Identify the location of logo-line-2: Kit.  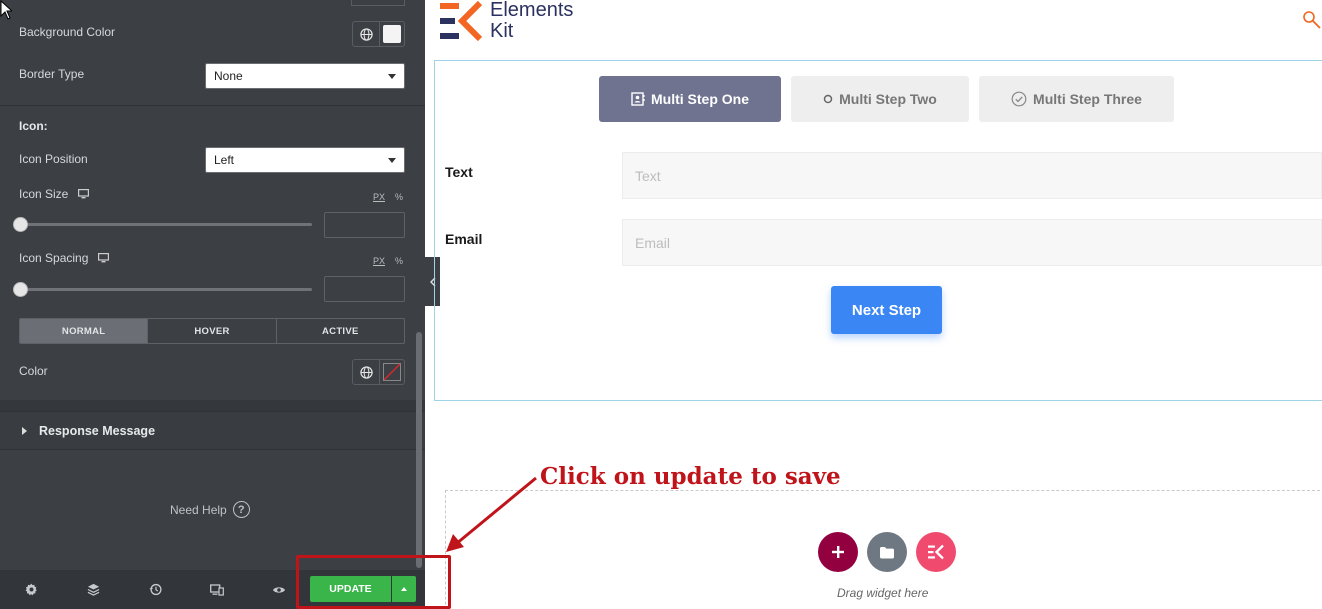
(502, 31).